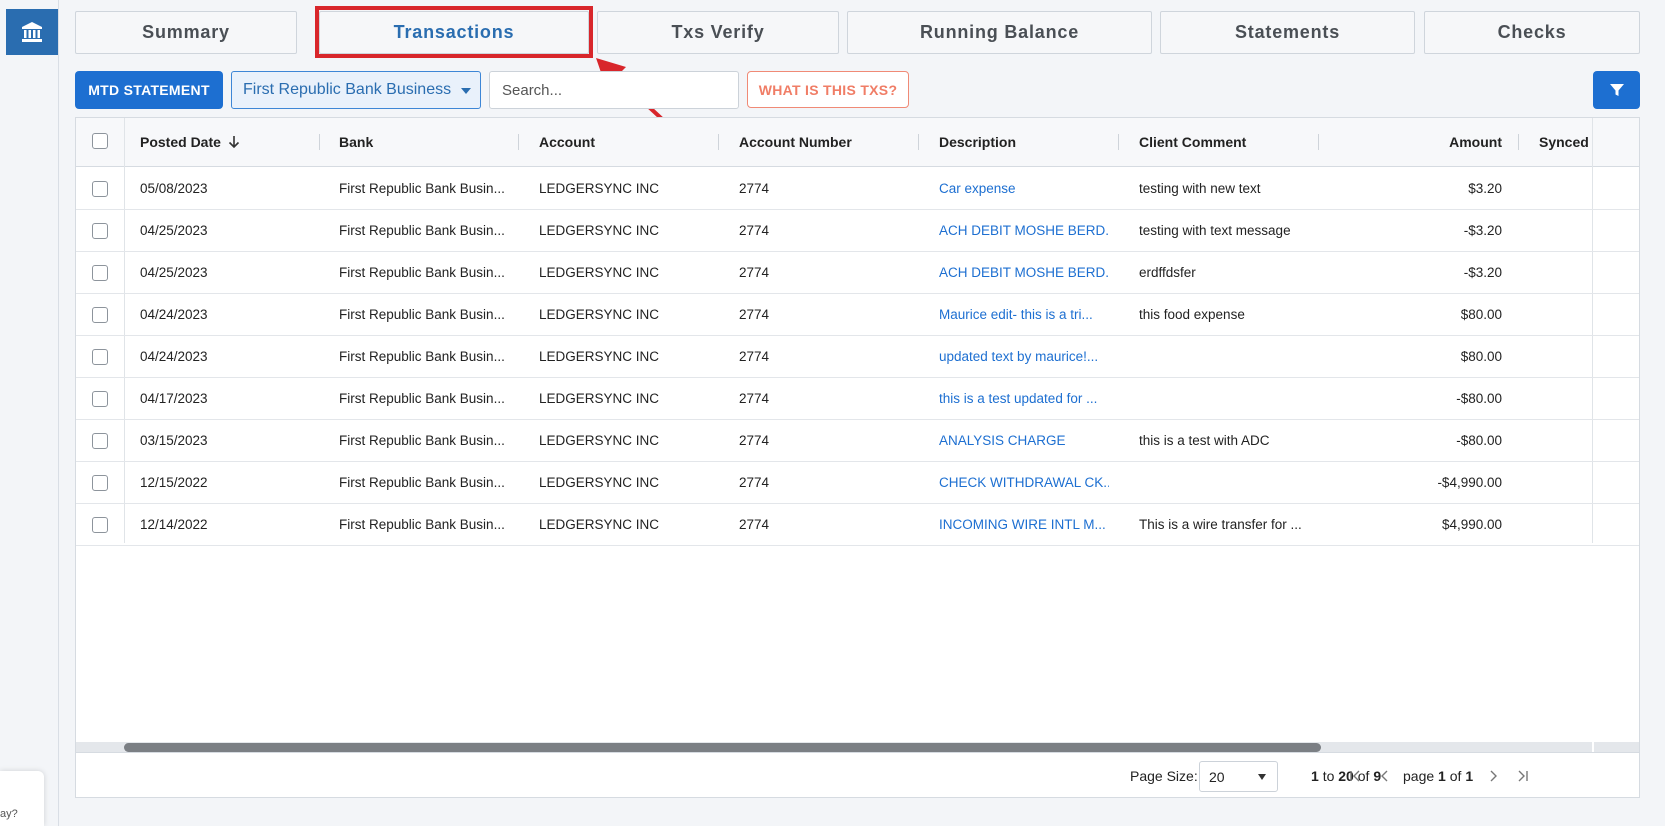  Describe the element at coordinates (722, 747) in the screenshot. I see `horizontal-scrollbar-thumb` at that location.